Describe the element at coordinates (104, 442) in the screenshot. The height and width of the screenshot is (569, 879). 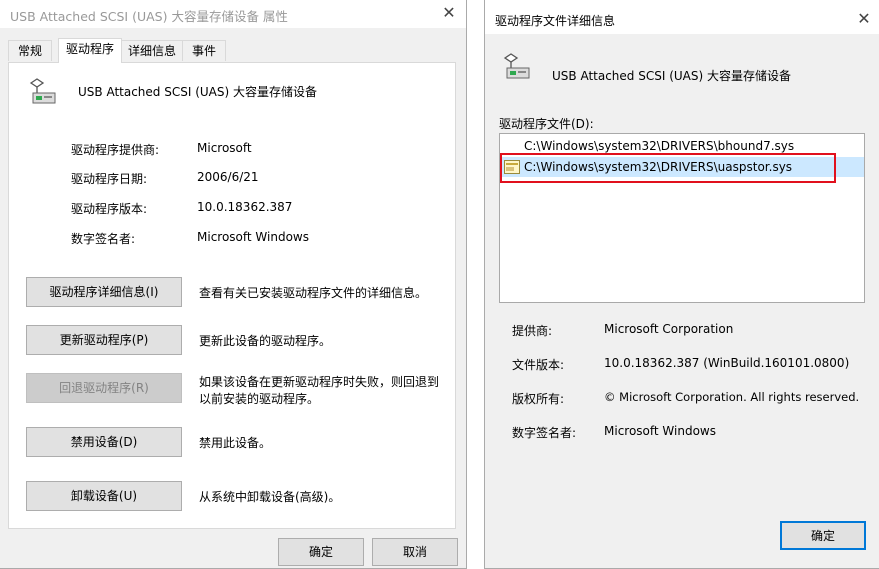
I see `disable-device-button: 禁用设备(D)` at that location.